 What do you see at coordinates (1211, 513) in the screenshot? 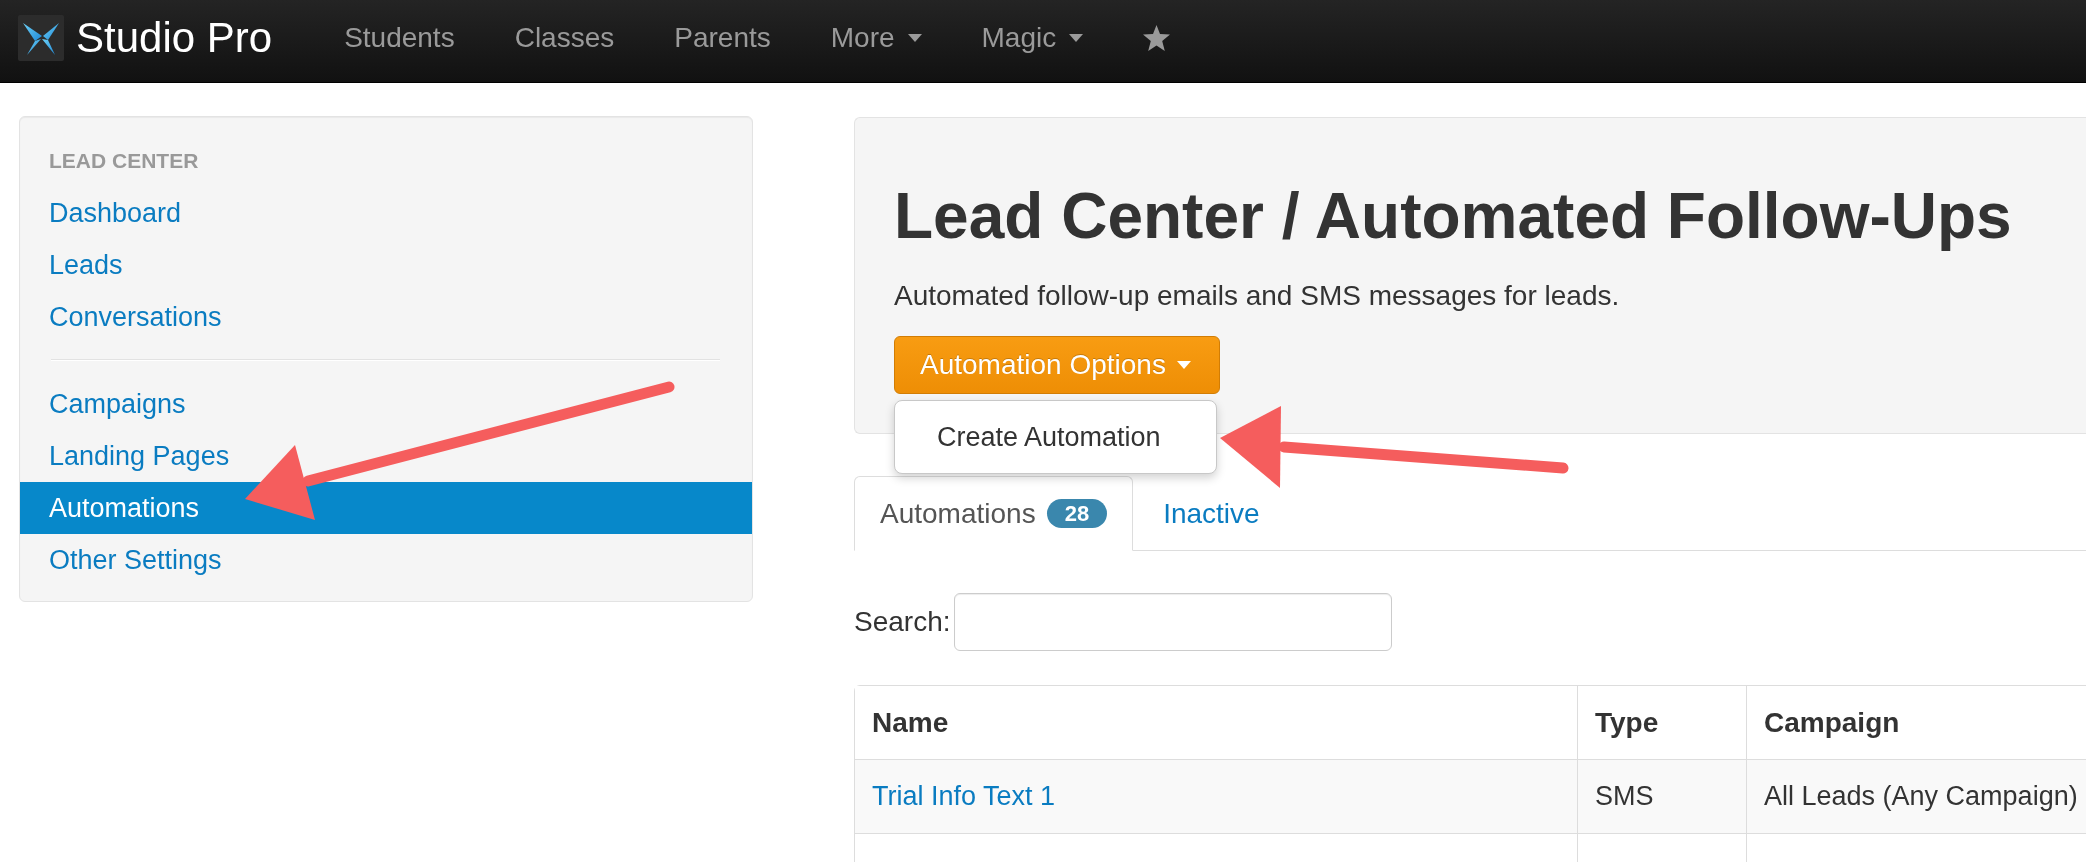
I see `tab: Inactive` at bounding box center [1211, 513].